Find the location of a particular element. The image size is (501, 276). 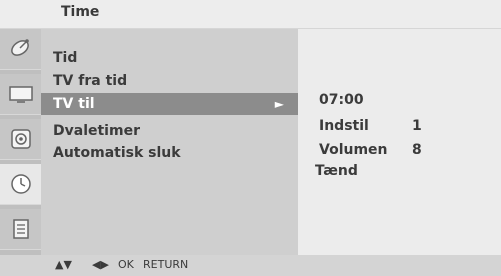

volume-label: Volumen is located at coordinates (353, 150).